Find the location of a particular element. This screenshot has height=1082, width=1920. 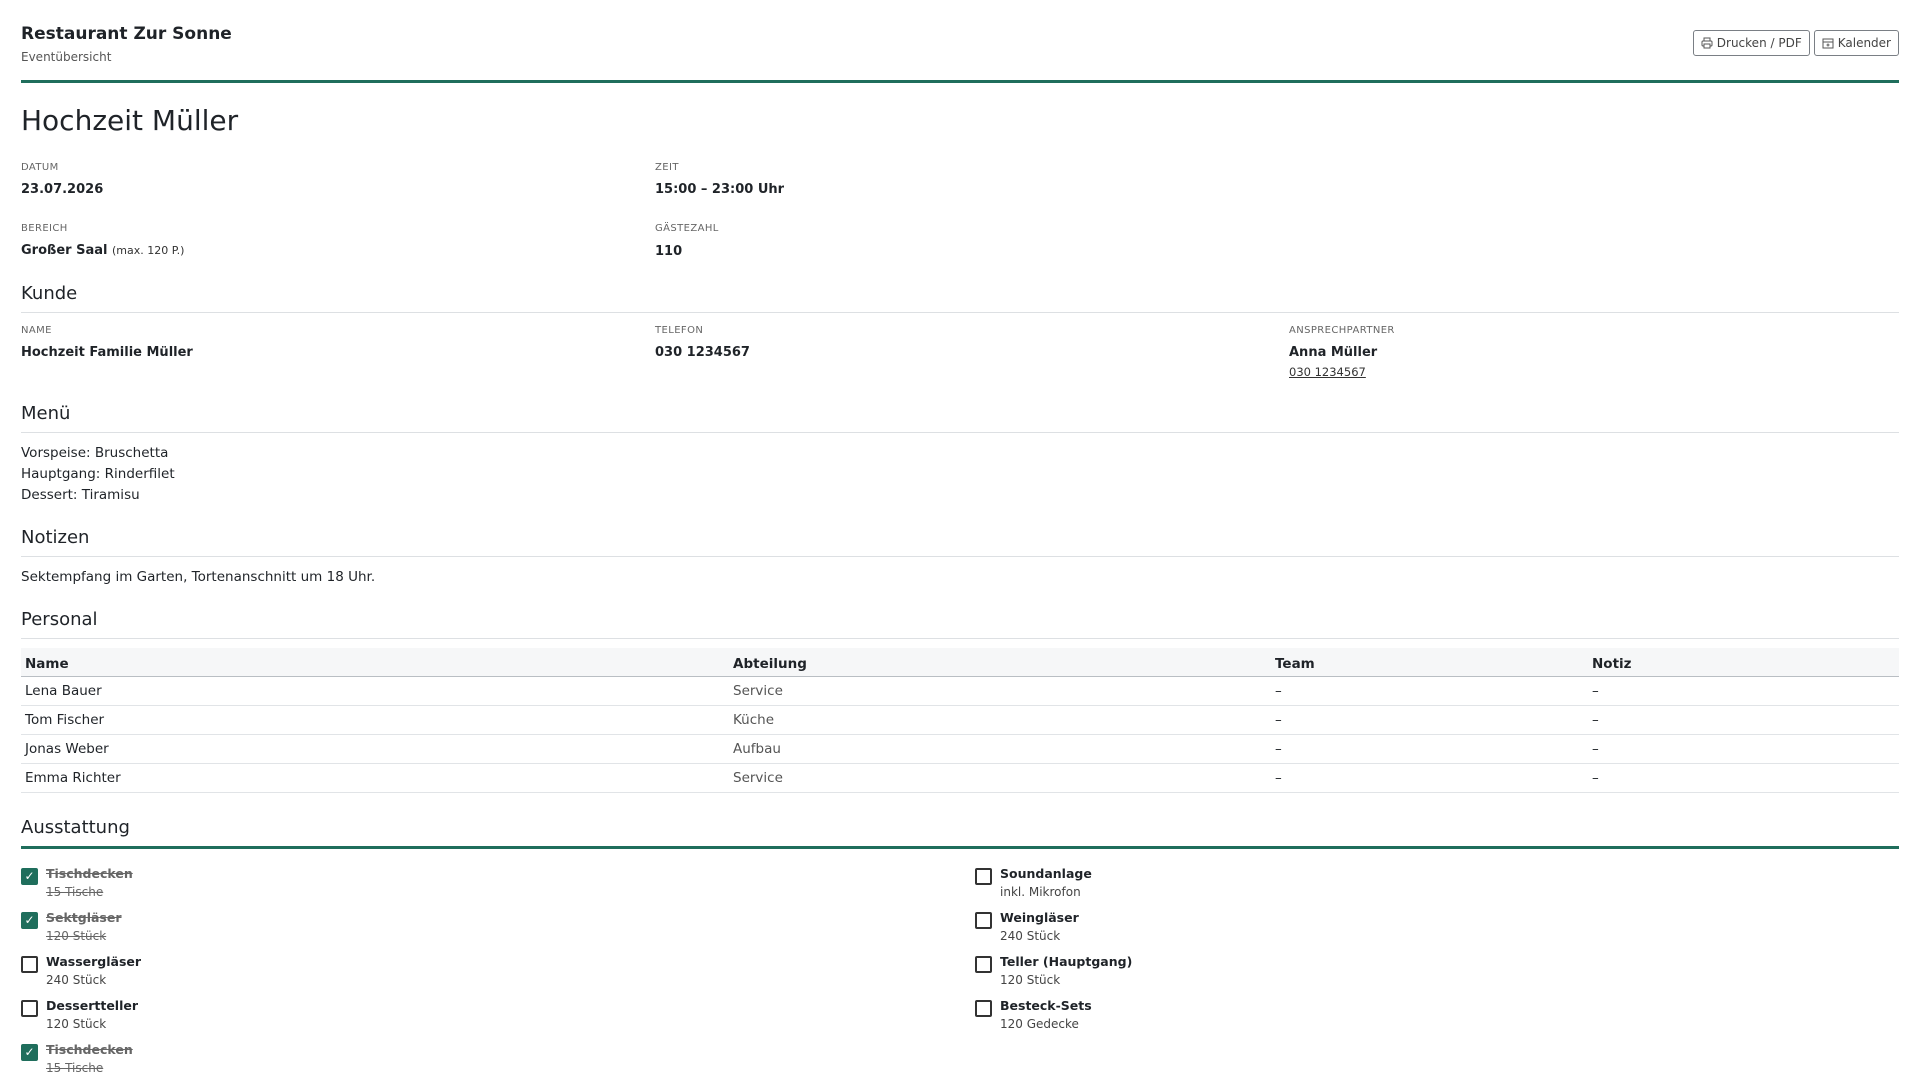

table-row: Tom Fischer Küche – – is located at coordinates (960, 720).